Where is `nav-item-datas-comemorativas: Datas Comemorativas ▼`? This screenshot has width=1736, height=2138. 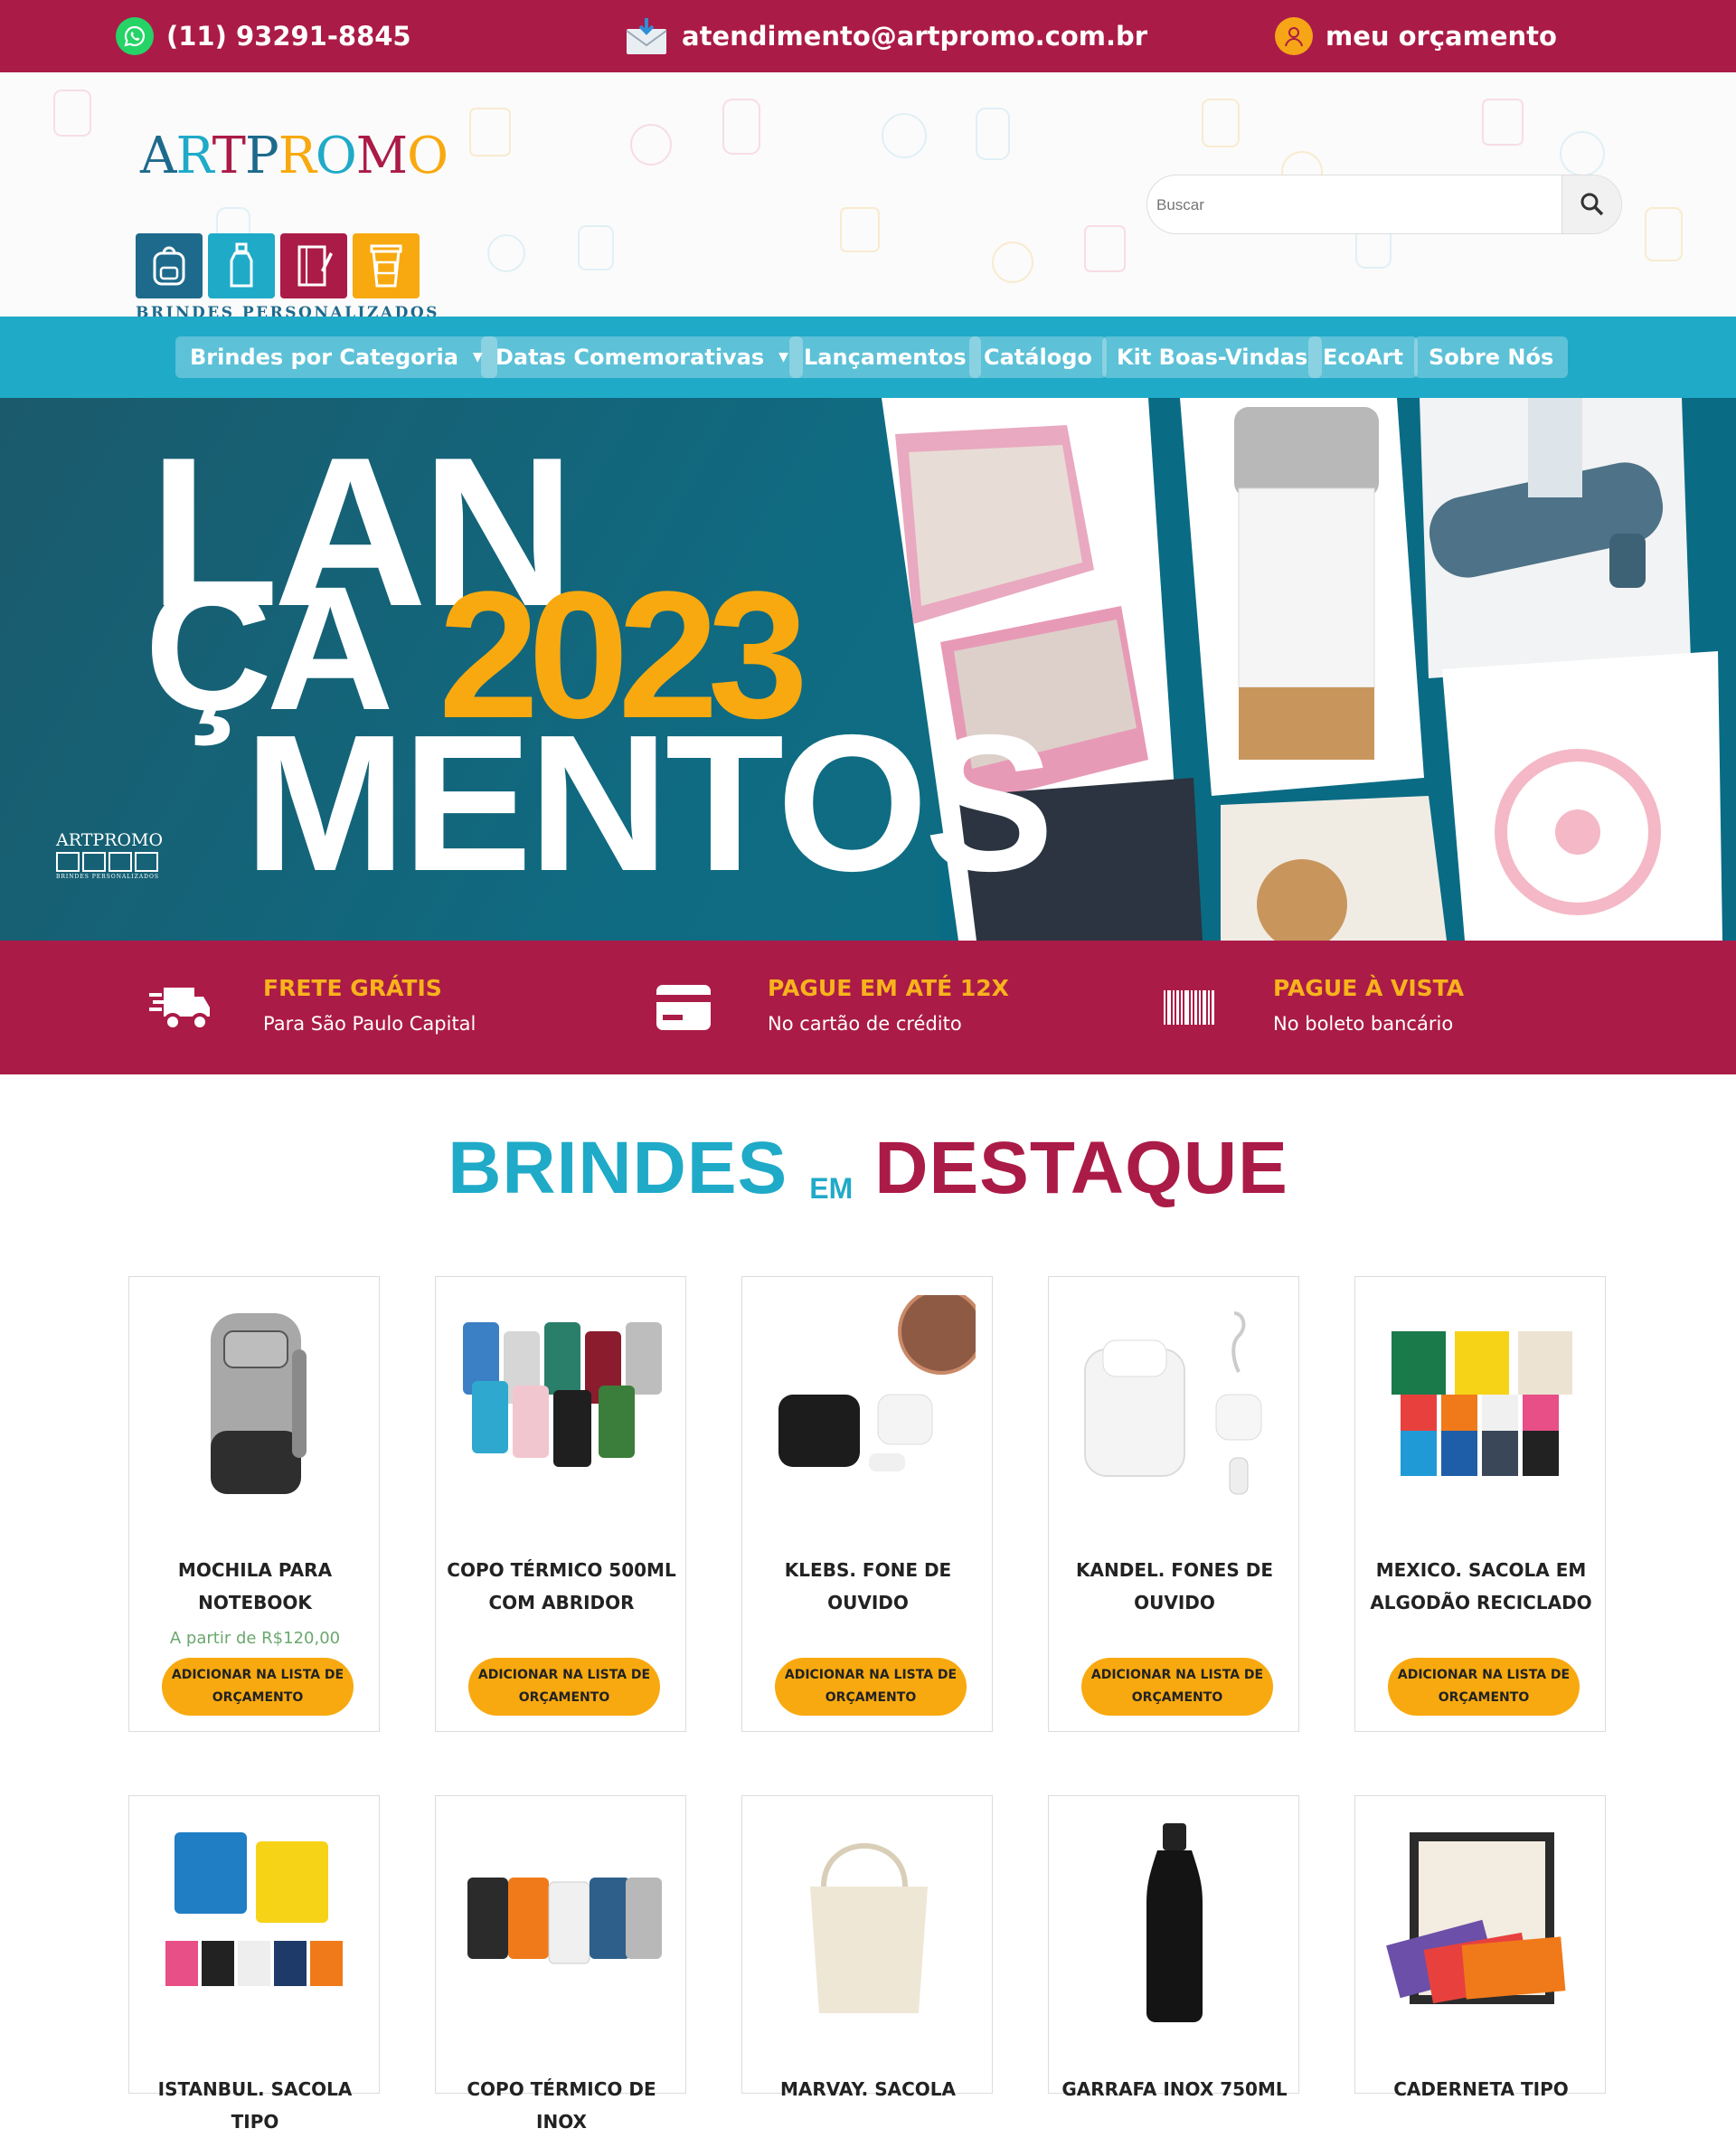 nav-item-datas-comemorativas: Datas Comemorativas ▼ is located at coordinates (642, 357).